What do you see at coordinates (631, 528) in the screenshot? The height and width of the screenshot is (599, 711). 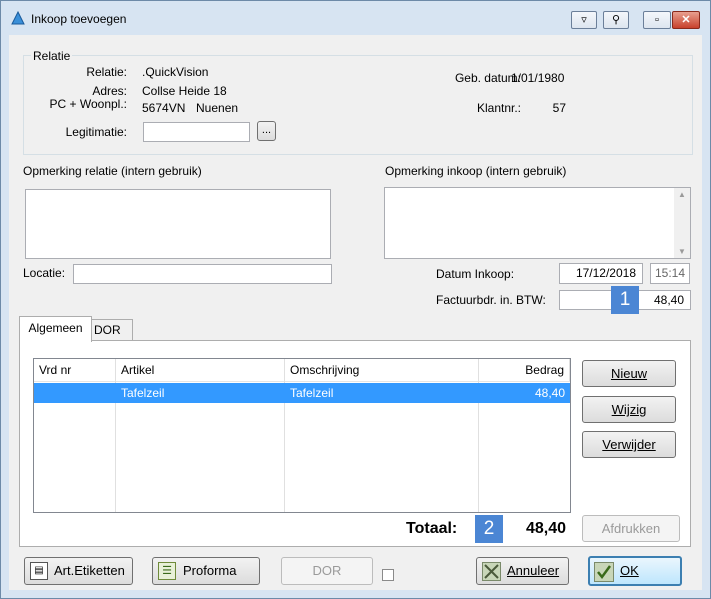 I see `afdrukken-button: Afdrukken` at bounding box center [631, 528].